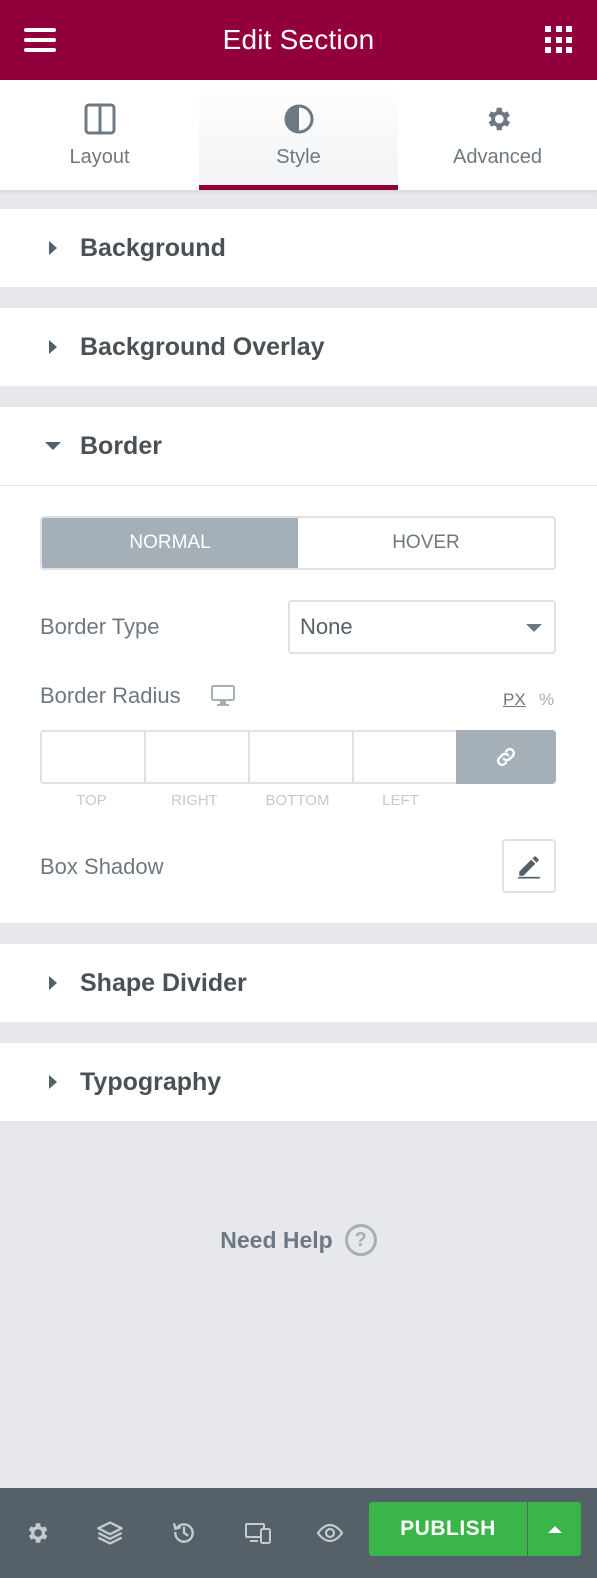 The width and height of the screenshot is (597, 1578). What do you see at coordinates (53, 446) in the screenshot?
I see `caret-down-icon` at bounding box center [53, 446].